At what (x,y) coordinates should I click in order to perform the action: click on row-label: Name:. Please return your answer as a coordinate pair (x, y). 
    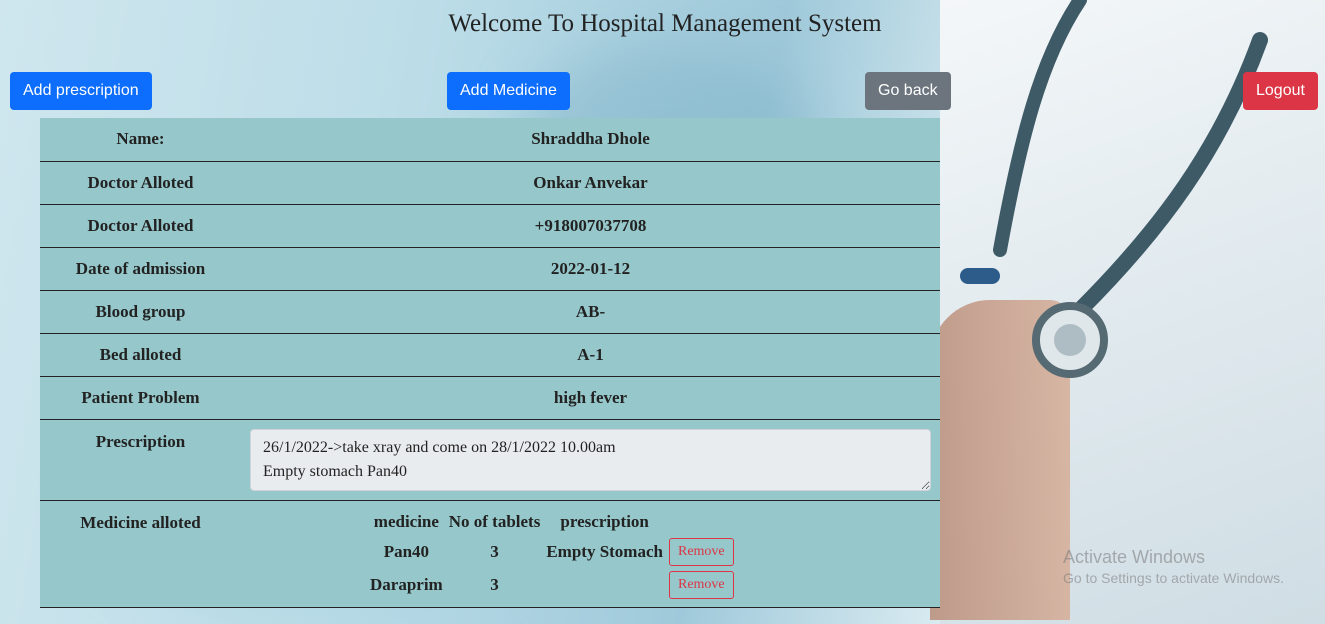
    Looking at the image, I should click on (140, 140).